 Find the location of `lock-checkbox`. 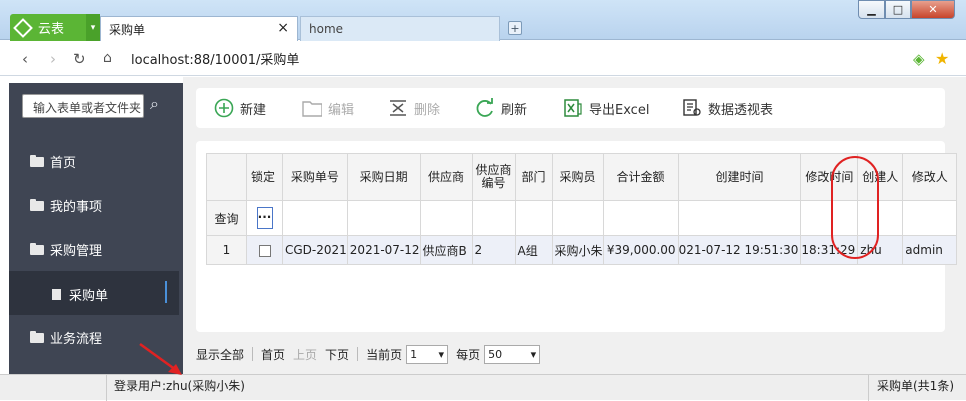

lock-checkbox is located at coordinates (264, 250).